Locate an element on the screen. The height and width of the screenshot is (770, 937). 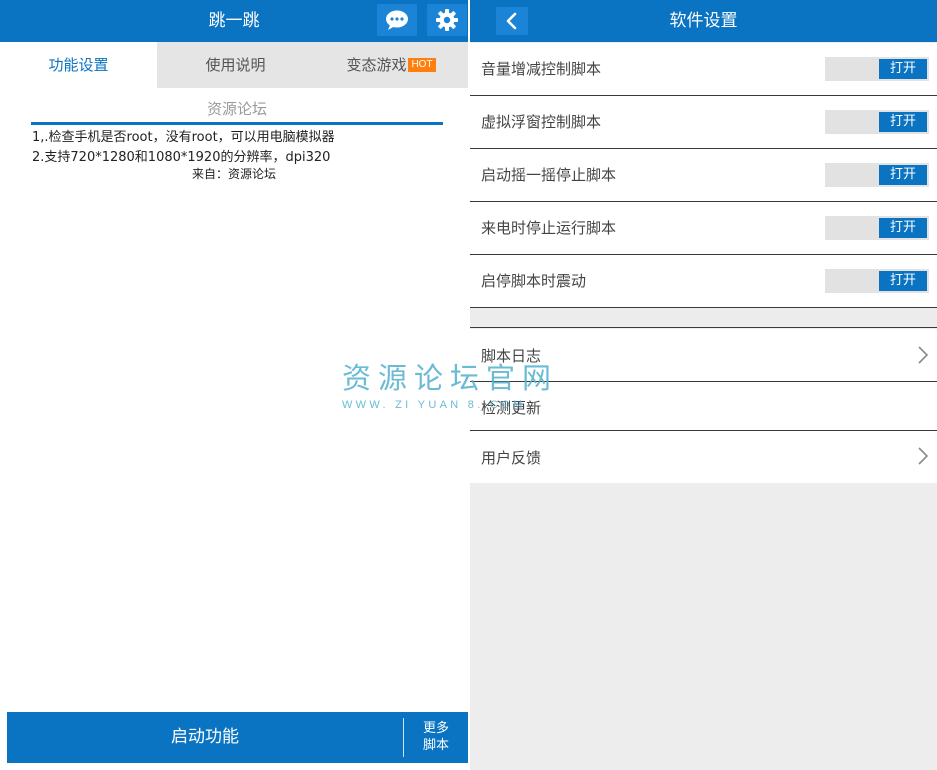
tab-function-settings: 功能设置 is located at coordinates (78, 65).